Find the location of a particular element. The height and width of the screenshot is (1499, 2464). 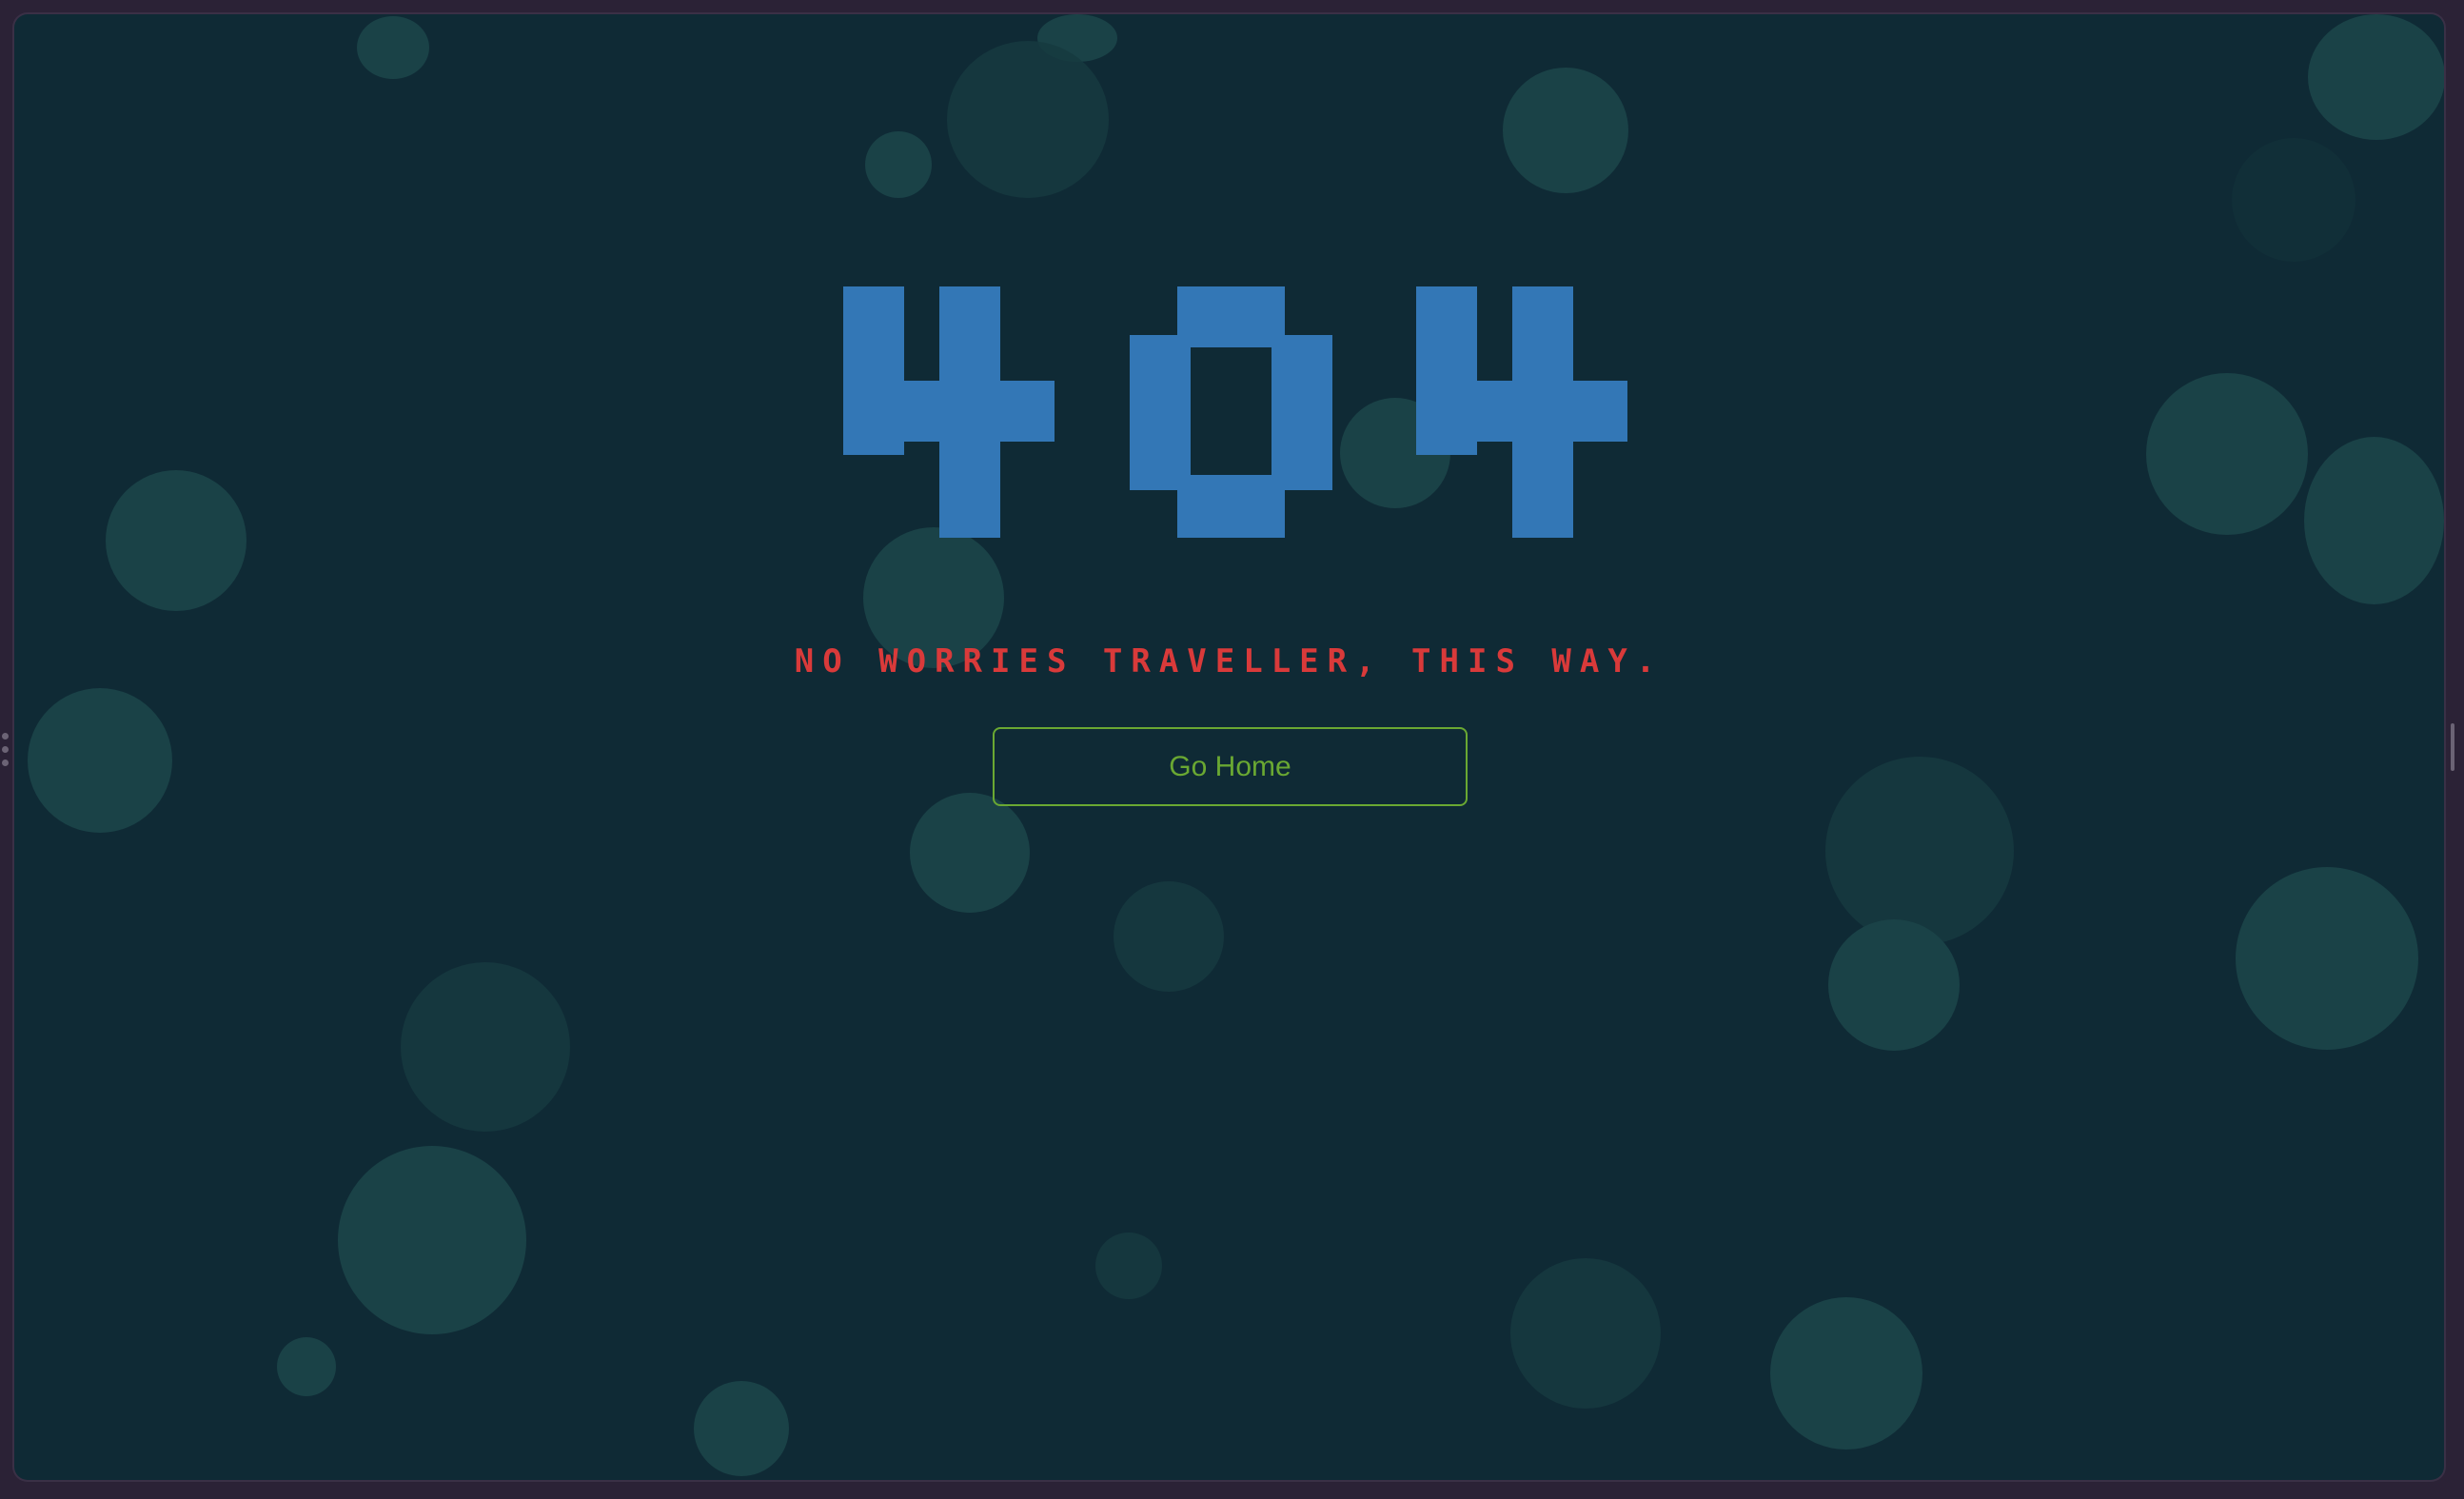

go-home-button: Go Home is located at coordinates (1230, 767).